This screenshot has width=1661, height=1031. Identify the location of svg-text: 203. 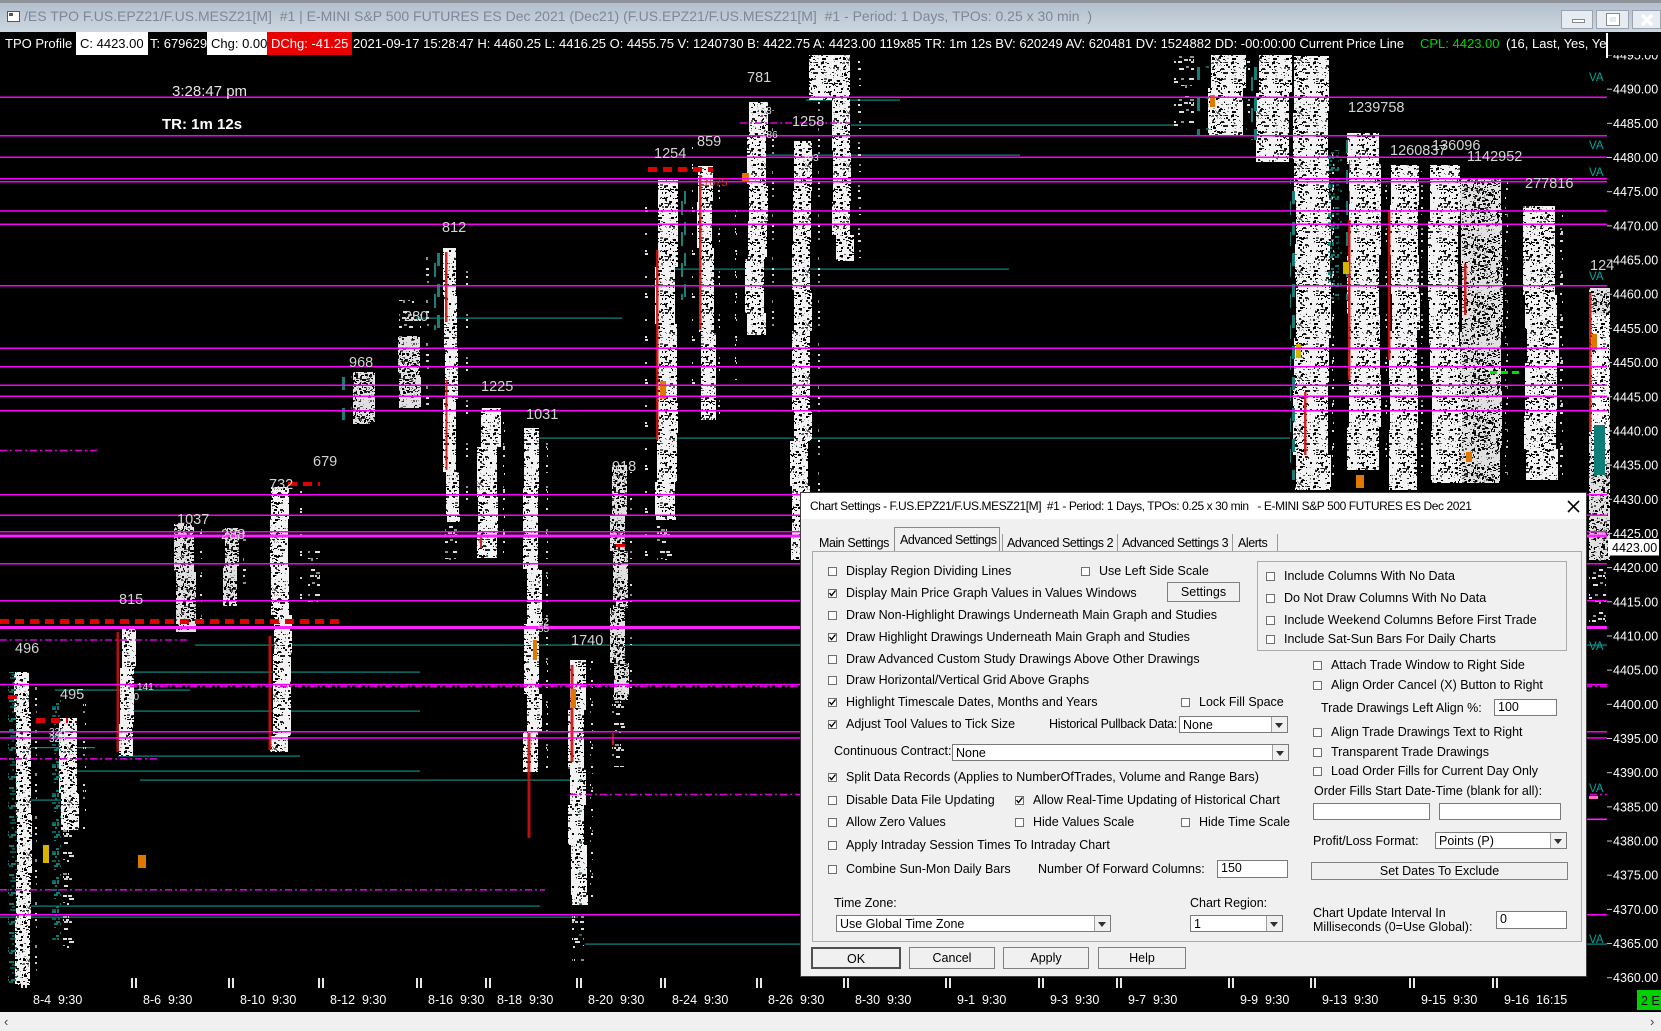
(810, 158).